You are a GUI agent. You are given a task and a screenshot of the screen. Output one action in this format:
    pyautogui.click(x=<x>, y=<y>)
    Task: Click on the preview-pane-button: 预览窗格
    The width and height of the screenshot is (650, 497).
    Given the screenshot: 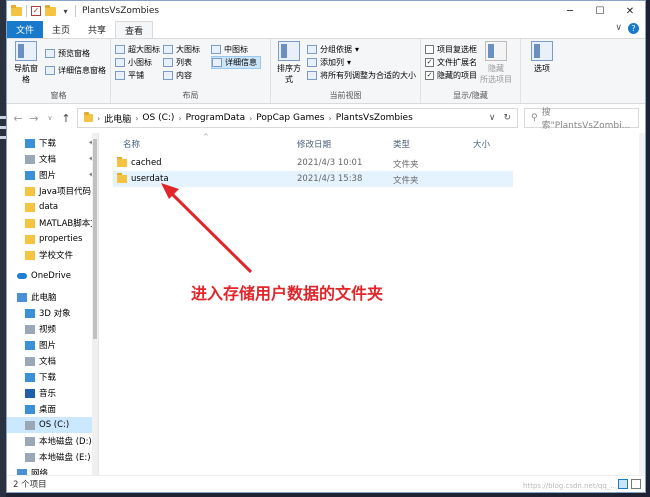 What is the action you would take?
    pyautogui.click(x=75, y=53)
    